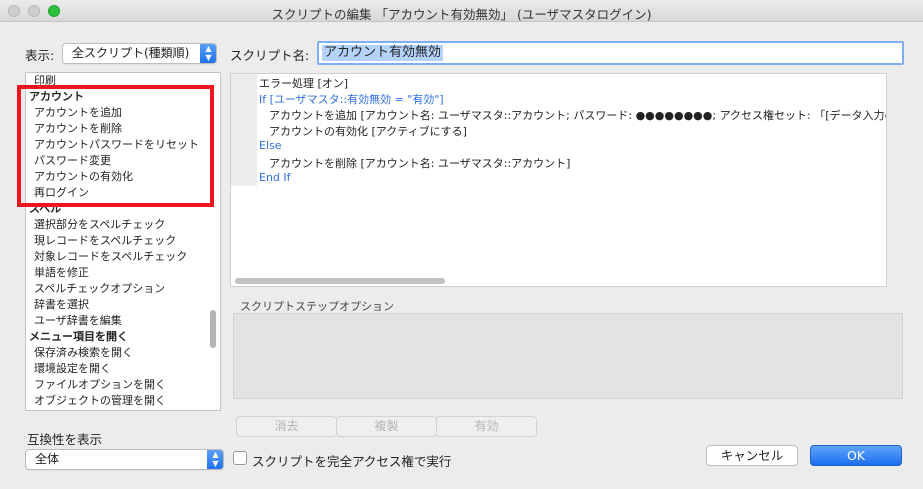 The height and width of the screenshot is (489, 923). What do you see at coordinates (213, 329) in the screenshot?
I see `step-list-scrollbar` at bounding box center [213, 329].